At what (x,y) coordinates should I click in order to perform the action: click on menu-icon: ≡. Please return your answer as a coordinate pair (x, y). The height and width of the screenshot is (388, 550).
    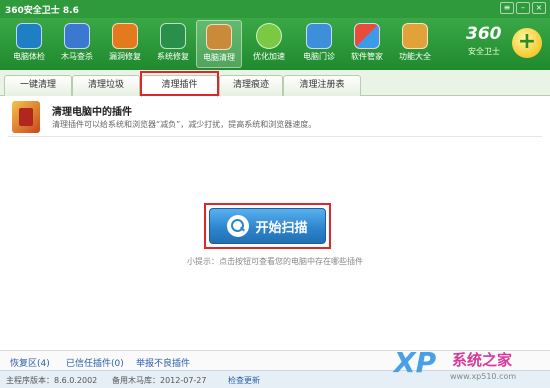
    Looking at the image, I should click on (507, 8).